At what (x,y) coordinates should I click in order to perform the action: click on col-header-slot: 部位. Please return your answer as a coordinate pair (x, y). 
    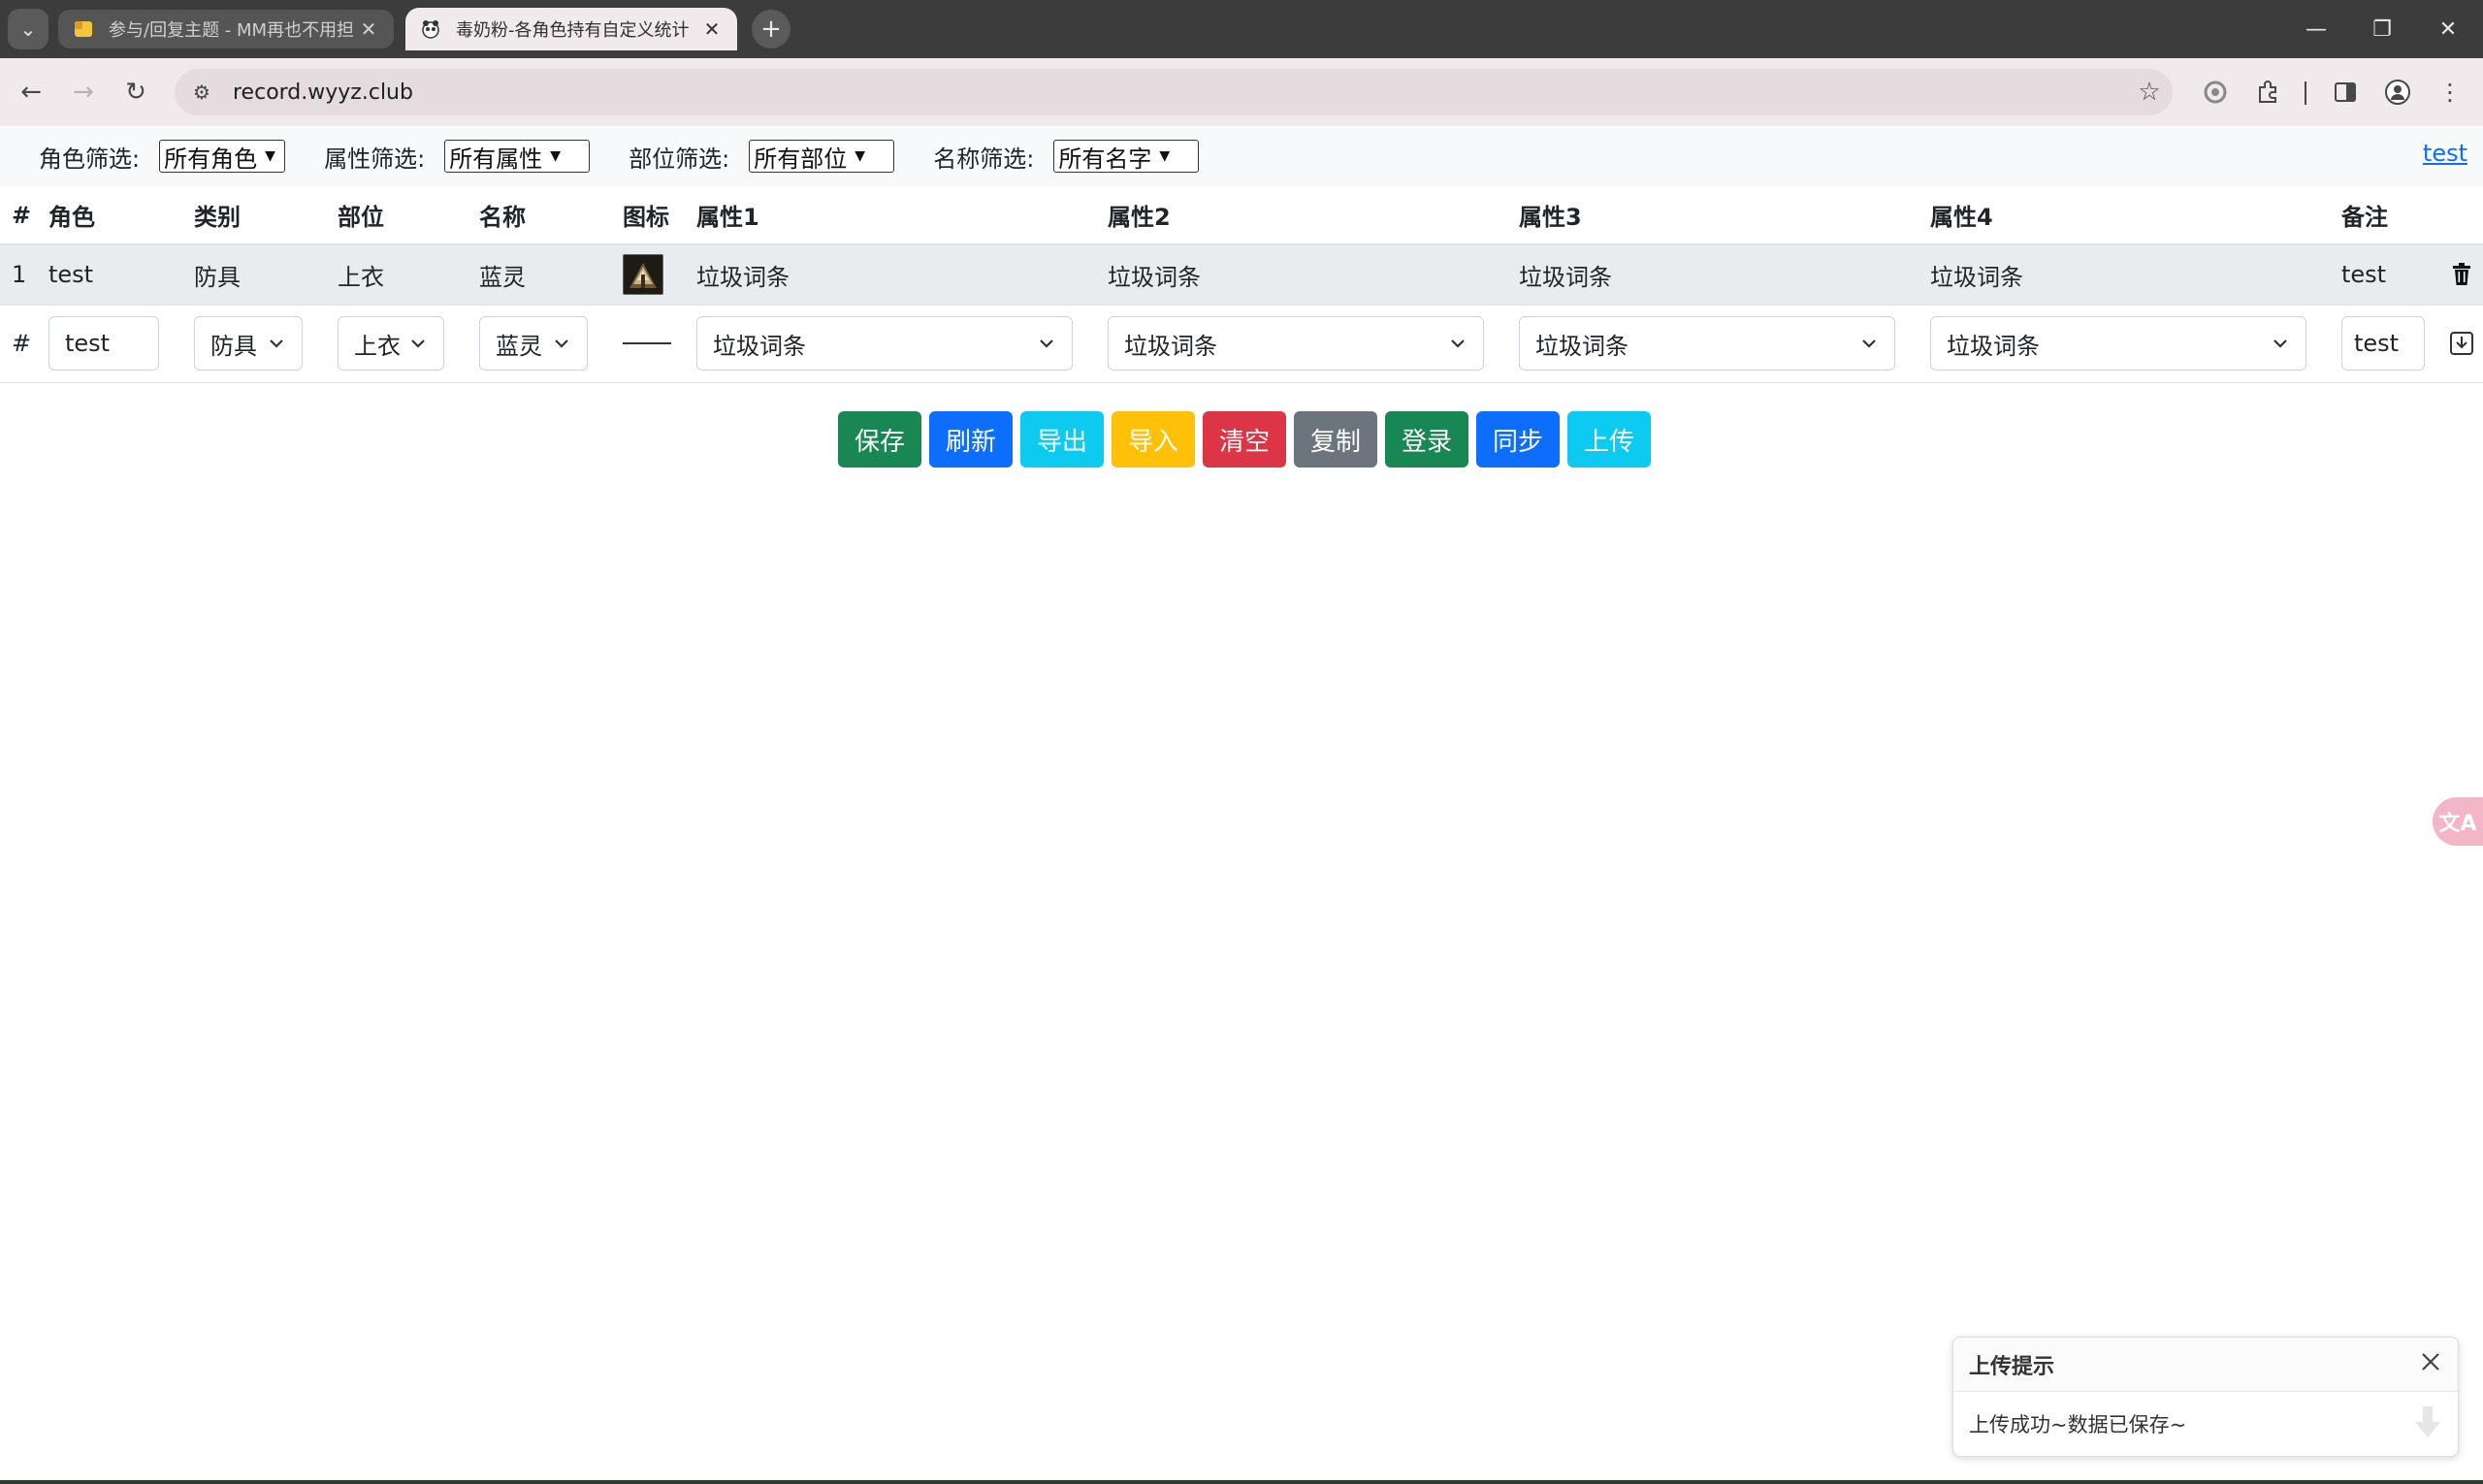
    Looking at the image, I should click on (397, 216).